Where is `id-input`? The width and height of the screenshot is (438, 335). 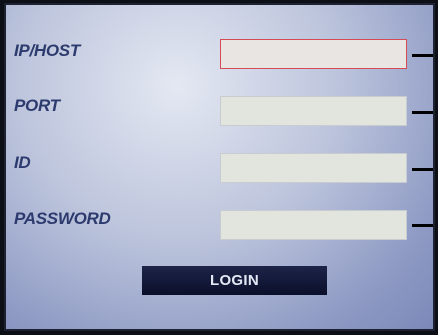 id-input is located at coordinates (313, 168).